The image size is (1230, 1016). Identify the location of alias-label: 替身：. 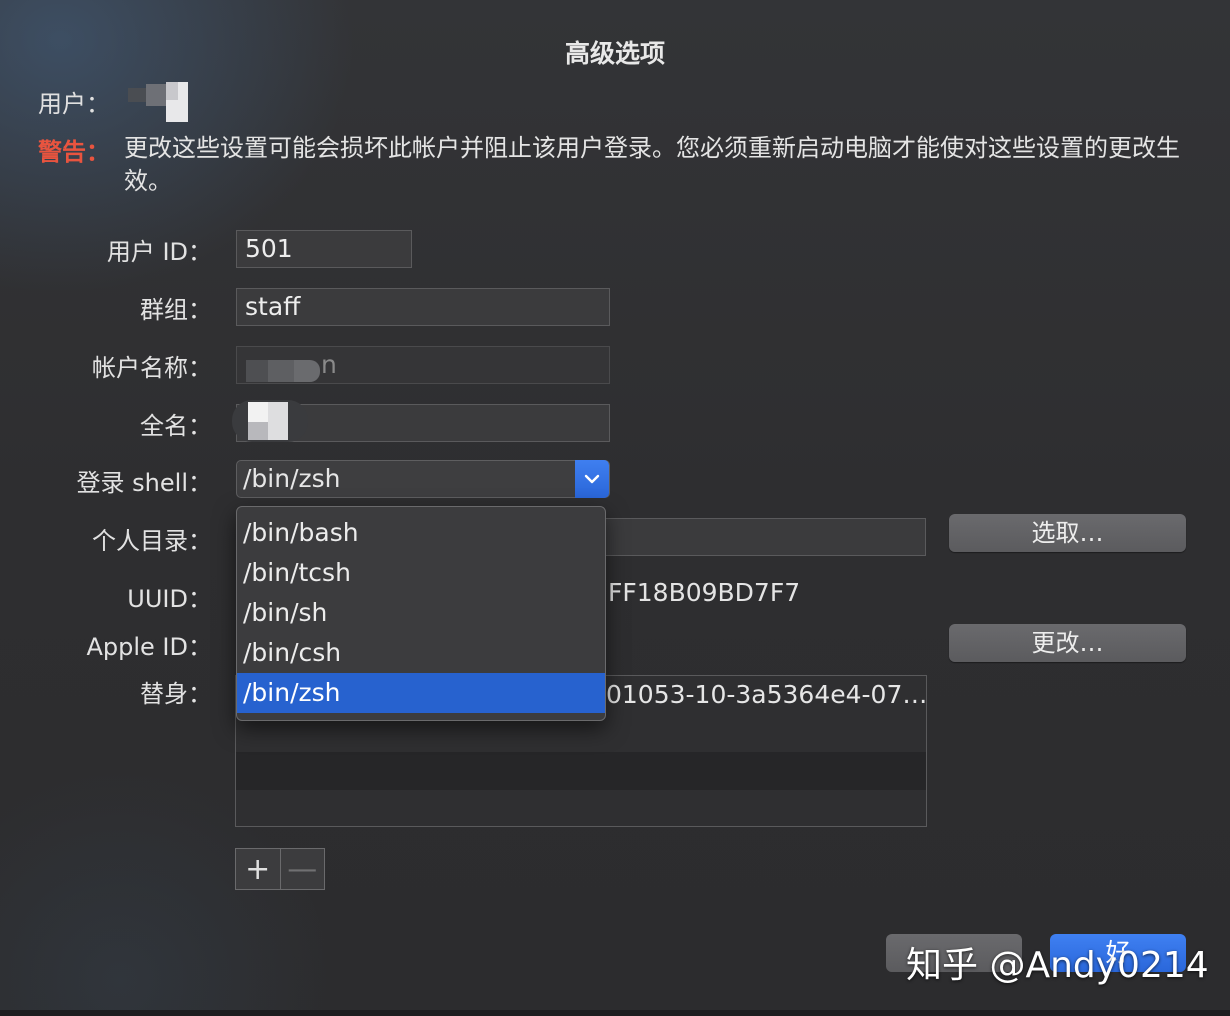
(176, 694).